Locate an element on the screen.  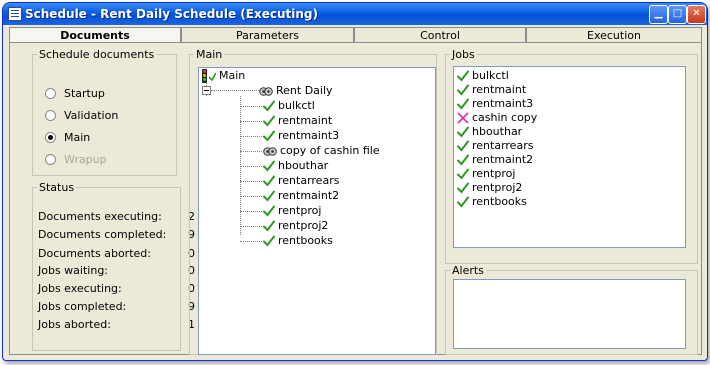
radio-wrapup: Wrapup is located at coordinates (76, 160).